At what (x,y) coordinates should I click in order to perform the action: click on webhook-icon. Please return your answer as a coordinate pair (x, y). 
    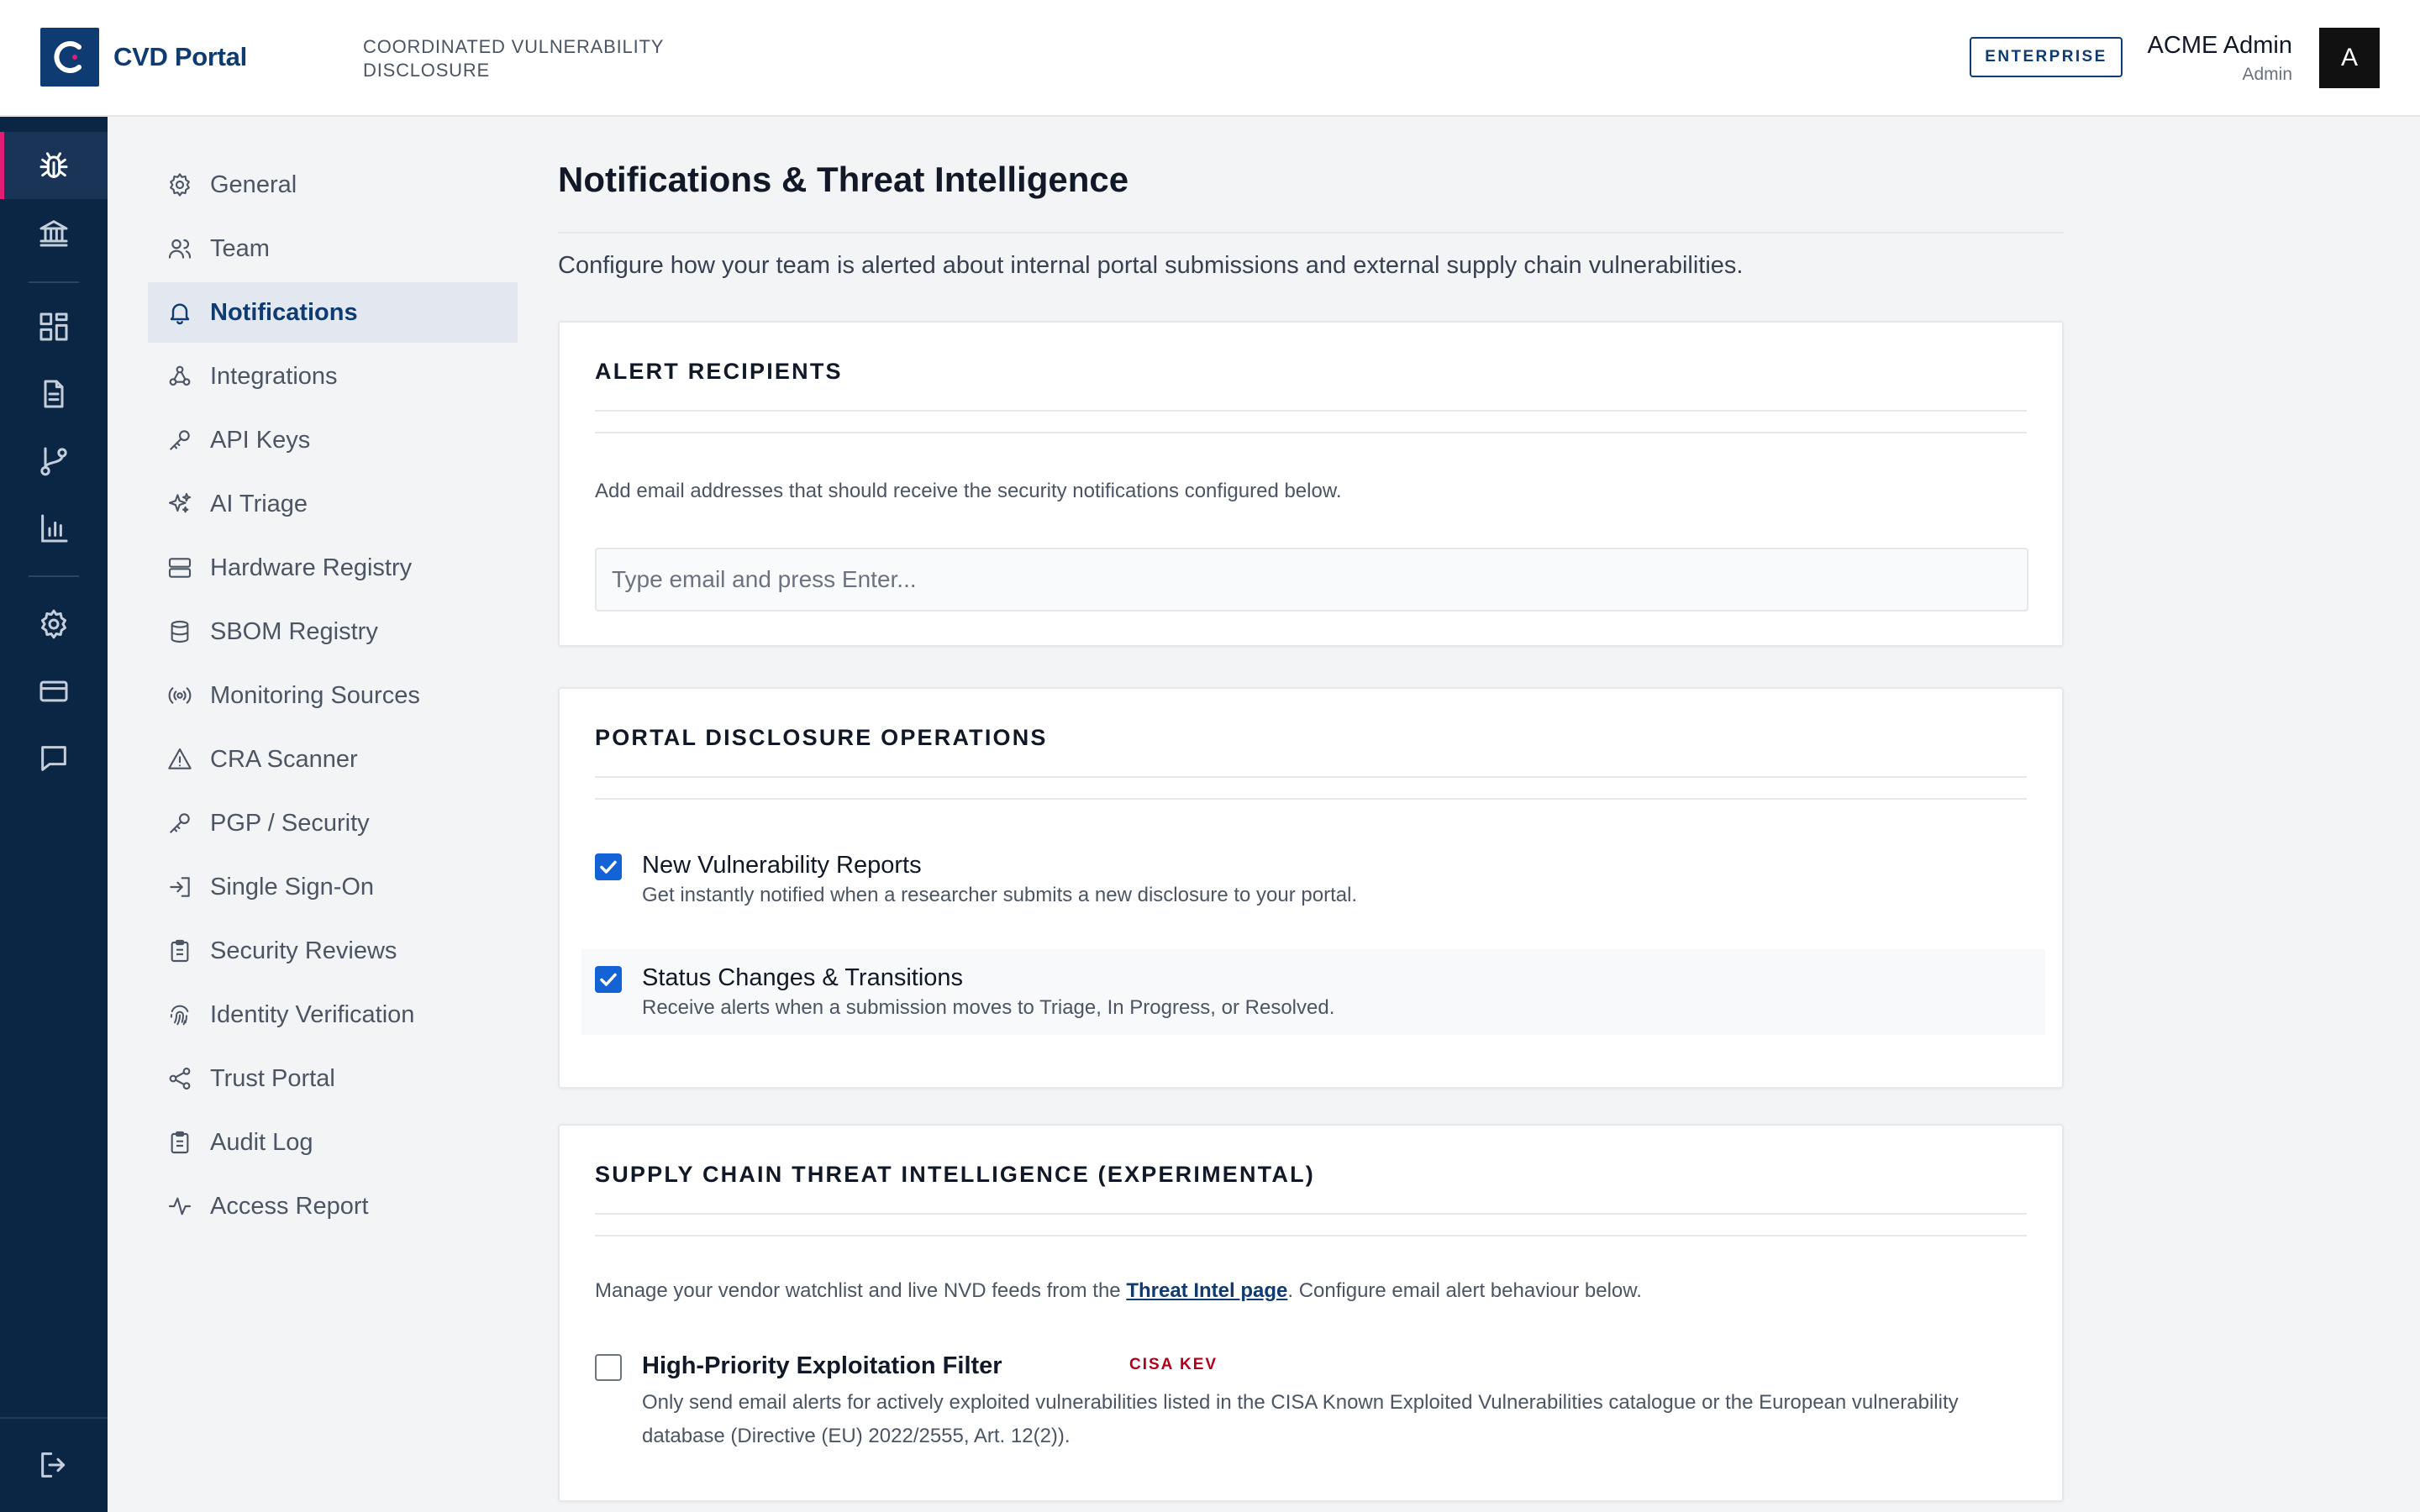
    Looking at the image, I should click on (180, 375).